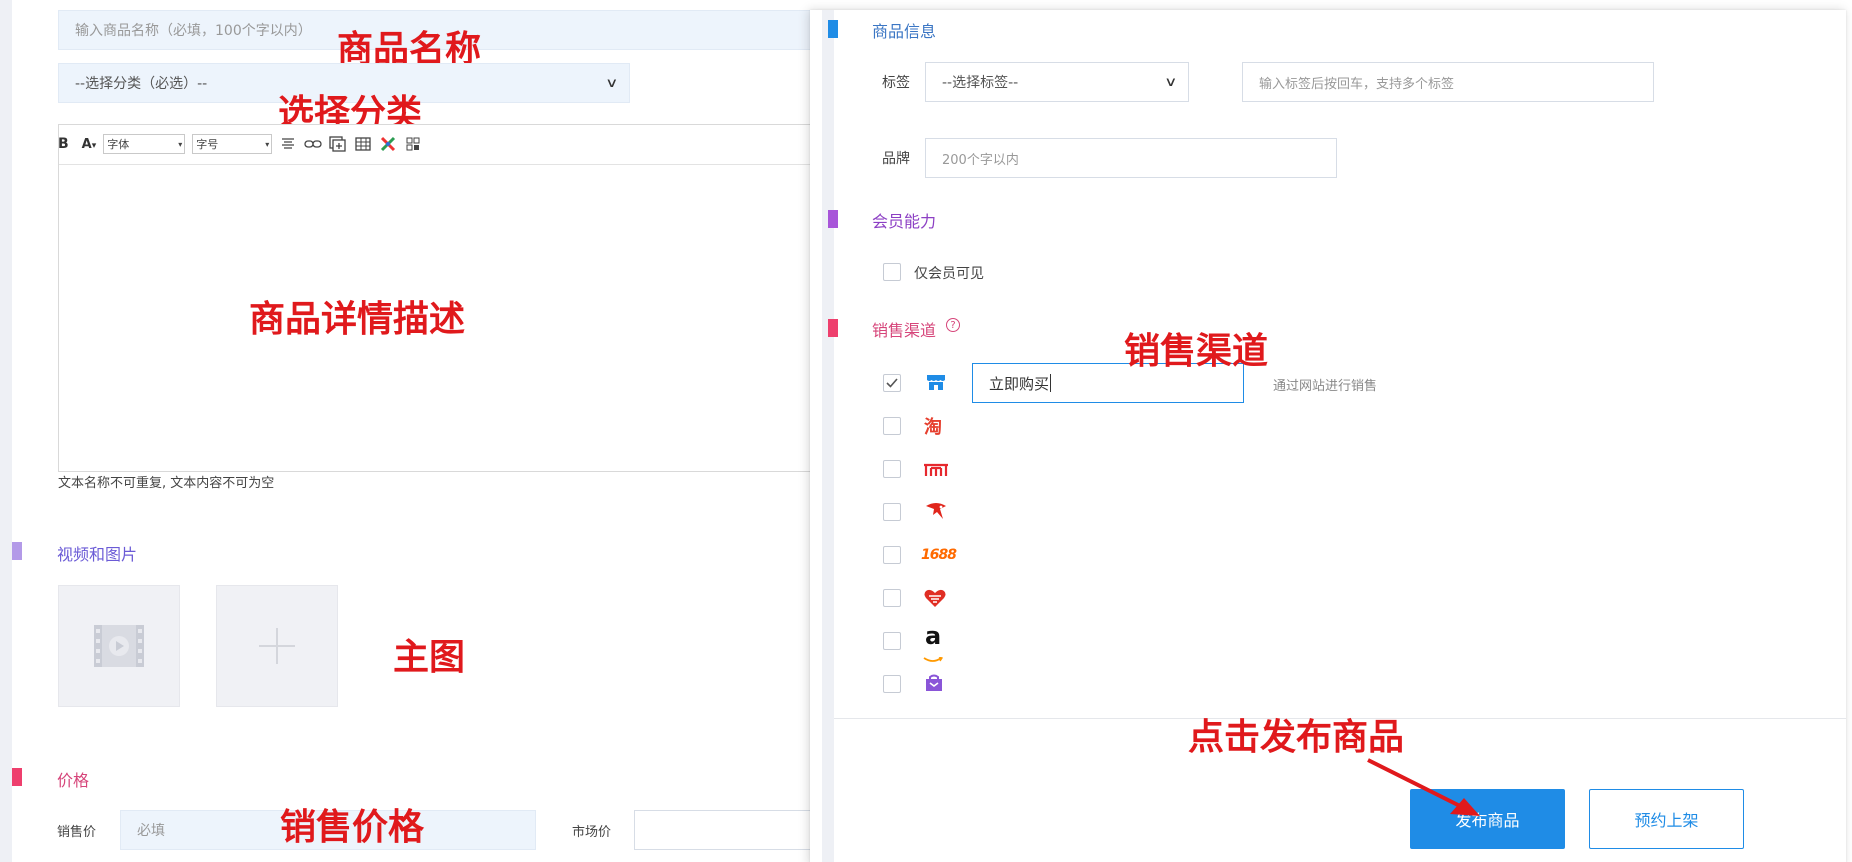 Image resolution: width=1852 pixels, height=862 pixels. I want to click on font-color-label: A, so click(86, 144).